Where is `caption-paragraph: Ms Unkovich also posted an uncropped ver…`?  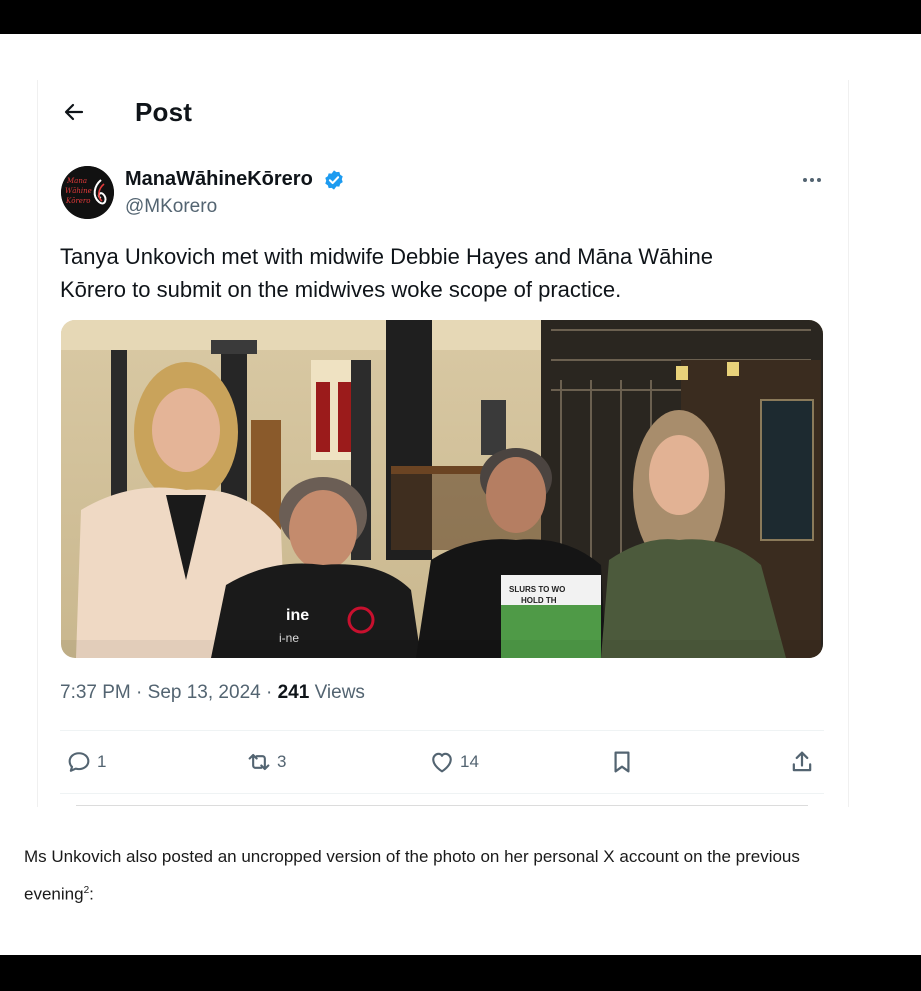
caption-paragraph: Ms Unkovich also posted an uncropped ver… is located at coordinates (454, 876).